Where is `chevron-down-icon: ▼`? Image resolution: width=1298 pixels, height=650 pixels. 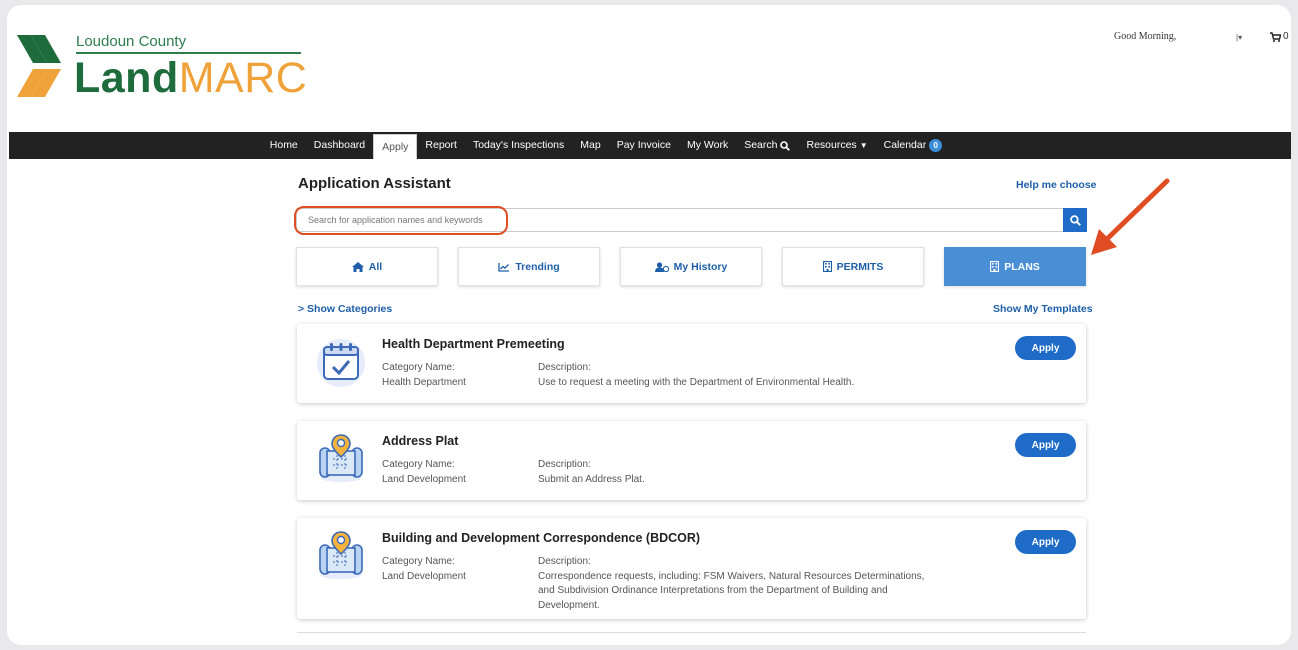 chevron-down-icon: ▼ is located at coordinates (863, 145).